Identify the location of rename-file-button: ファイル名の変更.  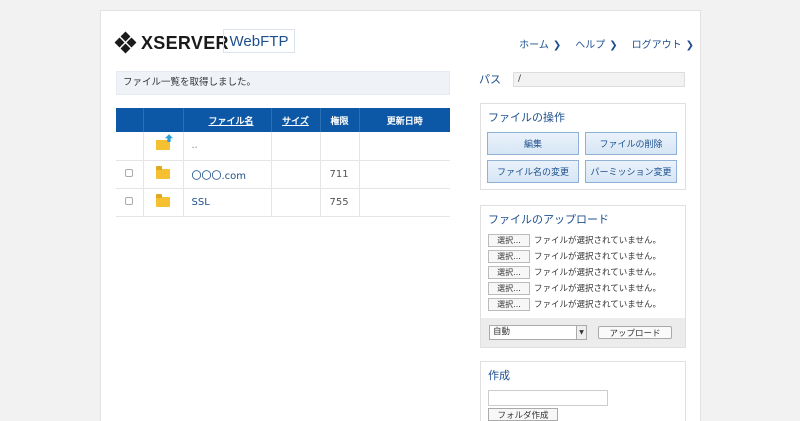
(533, 171).